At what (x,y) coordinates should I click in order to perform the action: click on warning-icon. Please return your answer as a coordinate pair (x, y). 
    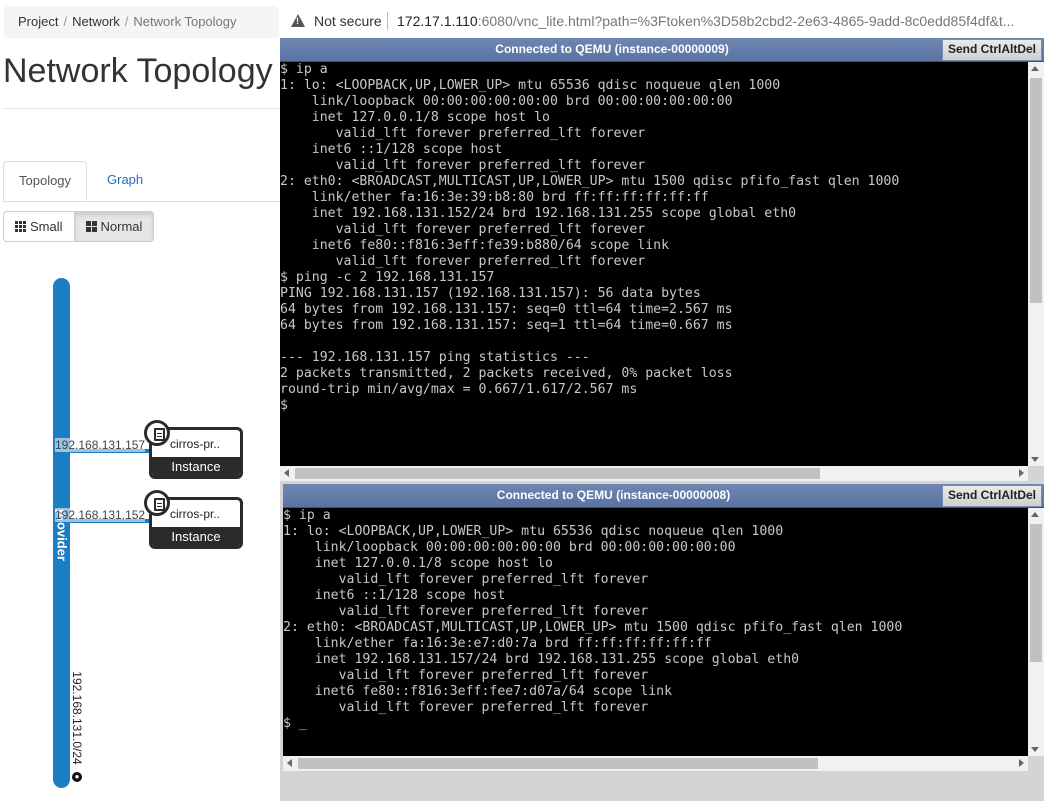
    Looking at the image, I should click on (298, 20).